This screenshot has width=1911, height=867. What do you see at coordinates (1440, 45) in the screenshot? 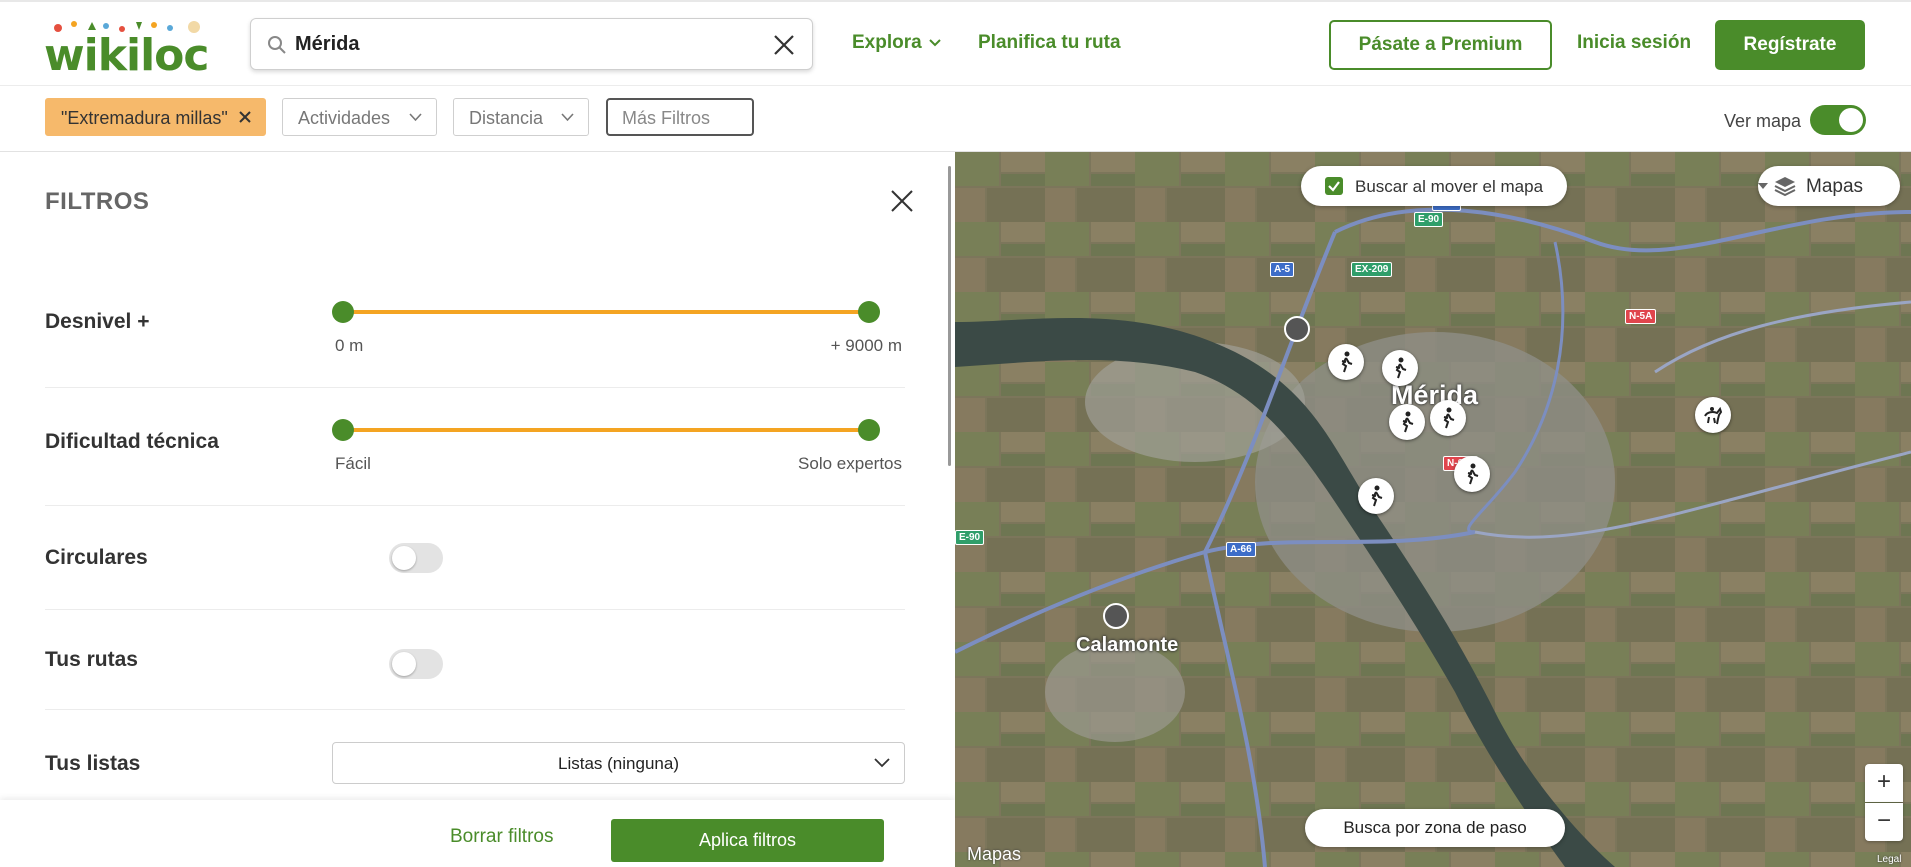
I see `premium-button: Pásate a Premium` at bounding box center [1440, 45].